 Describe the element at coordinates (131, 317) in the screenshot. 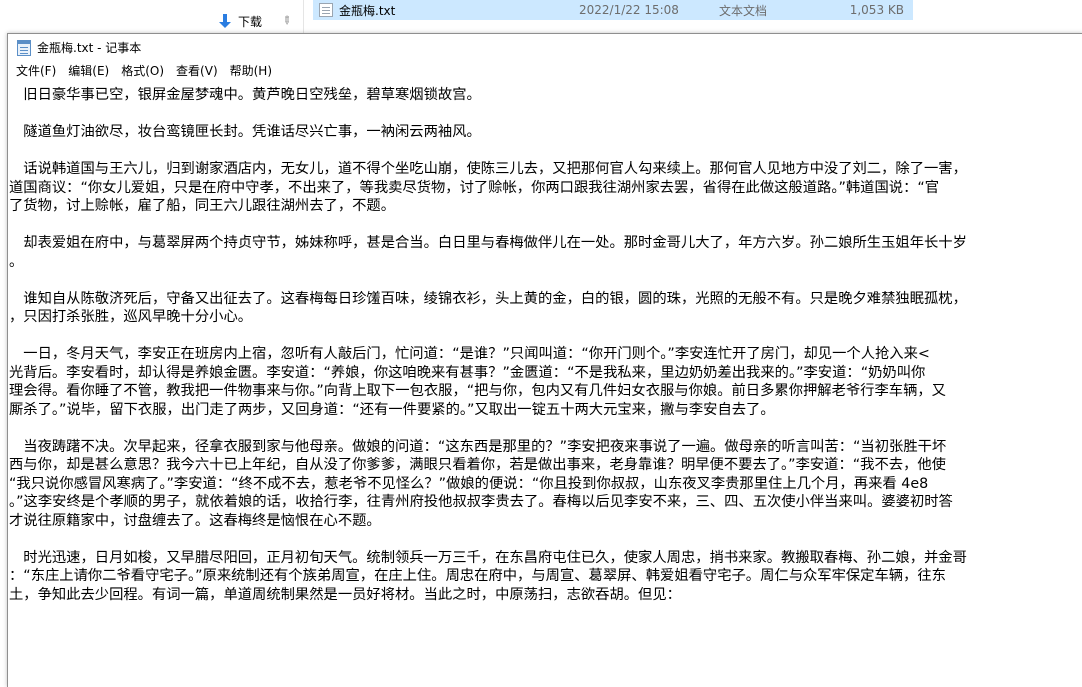

I see `text-line: ，只因打杀张胜，巡风早晚十分小心。` at that location.